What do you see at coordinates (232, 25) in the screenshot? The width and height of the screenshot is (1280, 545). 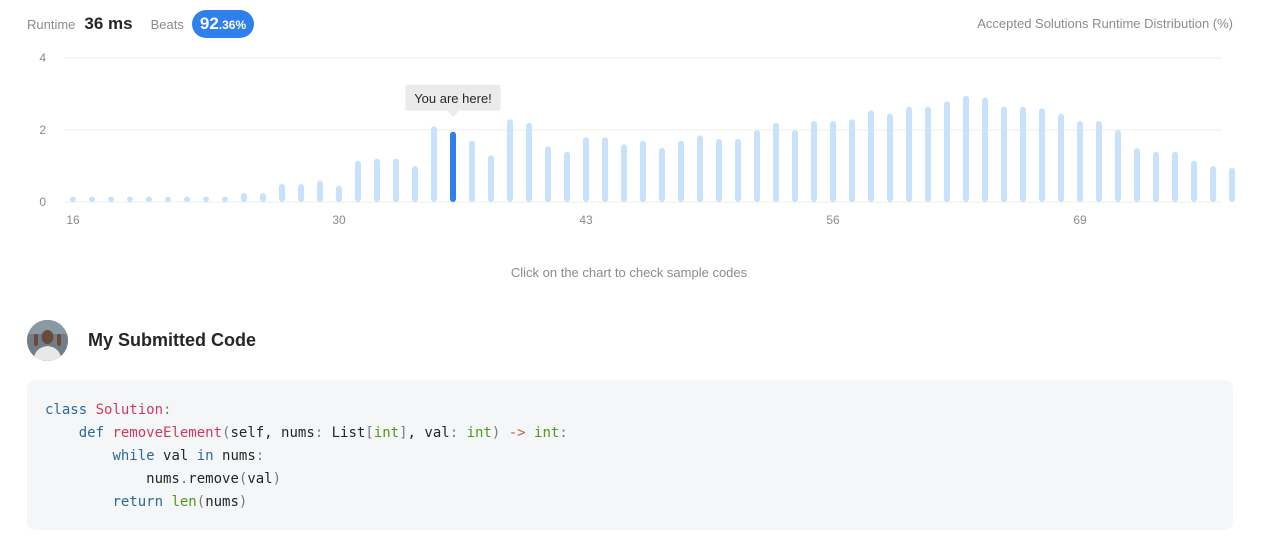 I see `beats-percent-dec: .36%` at bounding box center [232, 25].